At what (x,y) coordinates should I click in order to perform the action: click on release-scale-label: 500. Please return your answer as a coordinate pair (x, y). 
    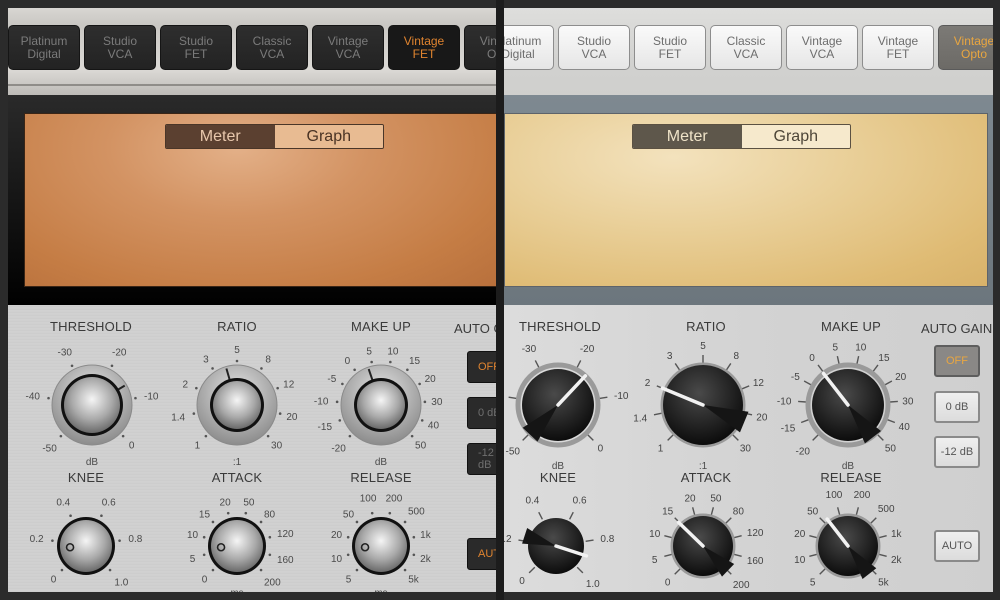
    Looking at the image, I should click on (416, 512).